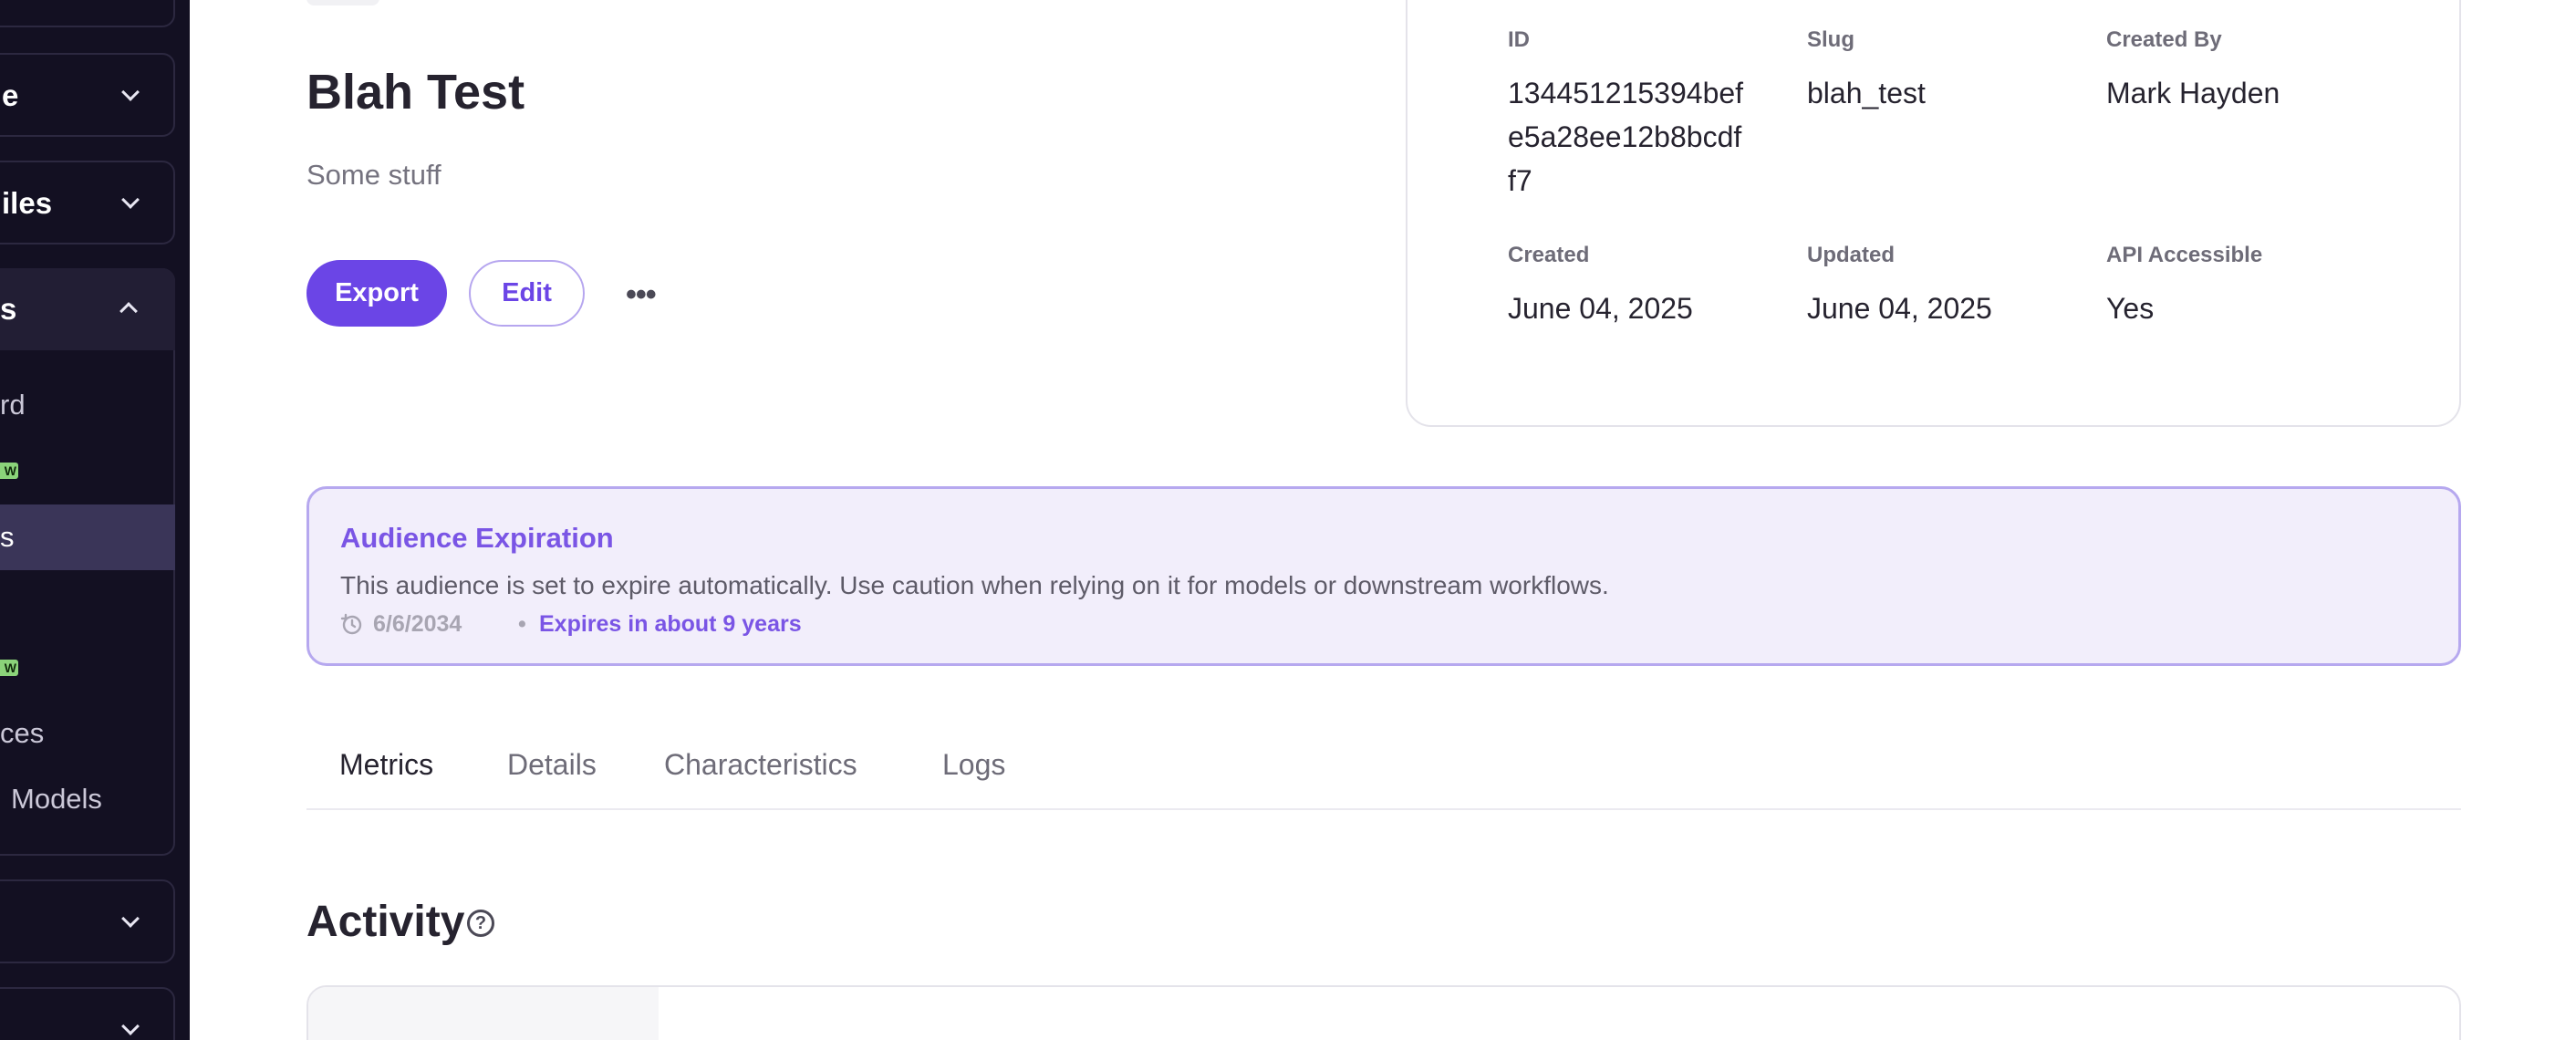 This screenshot has height=1040, width=2576. Describe the element at coordinates (643, 294) in the screenshot. I see `more-options-icon: •••` at that location.